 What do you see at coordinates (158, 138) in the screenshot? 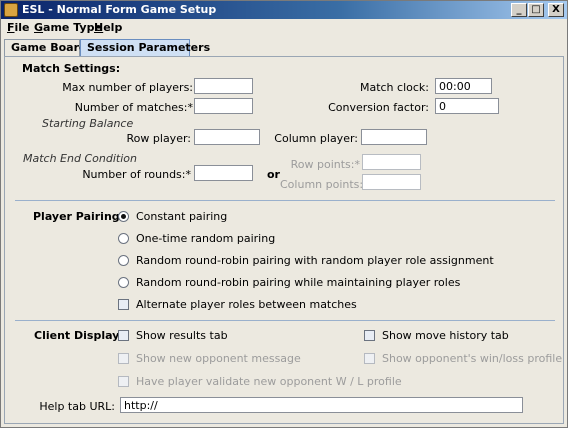
I see `row-player-label: Row player:` at bounding box center [158, 138].